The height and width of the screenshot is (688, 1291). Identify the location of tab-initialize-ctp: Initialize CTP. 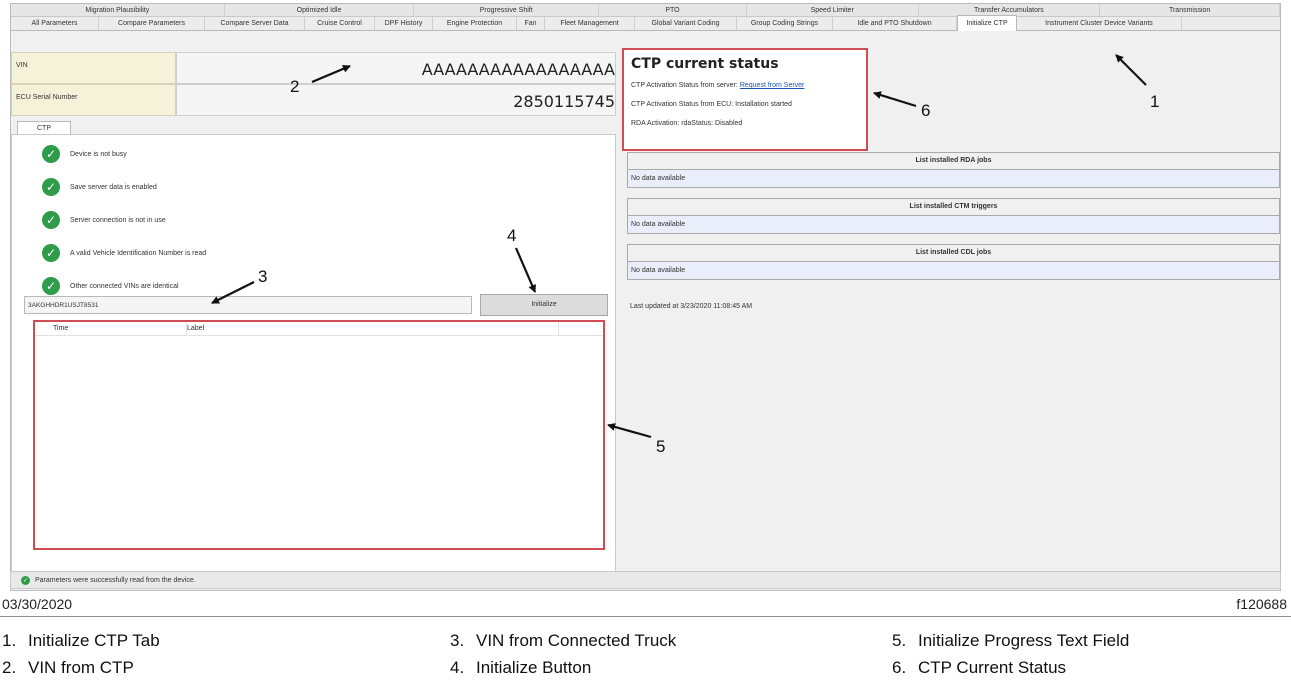
(987, 23).